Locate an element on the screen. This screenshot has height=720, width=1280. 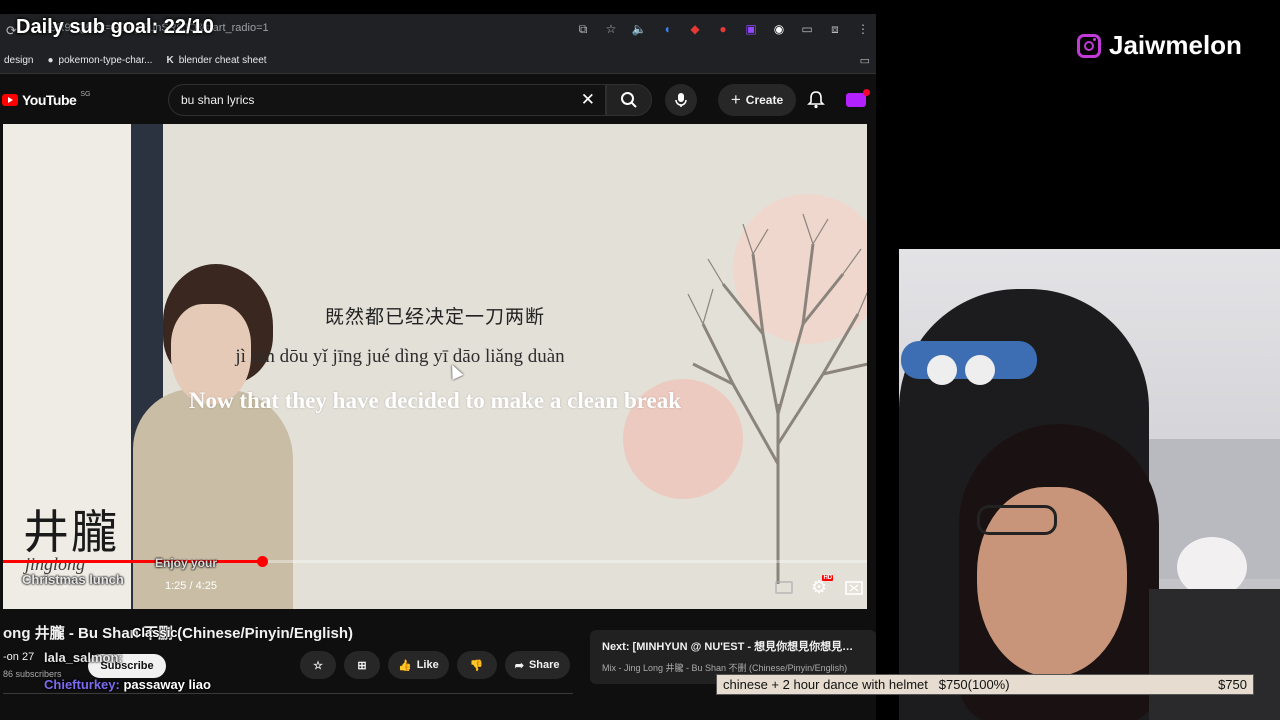
star-icon: ☆ is located at coordinates (318, 665).